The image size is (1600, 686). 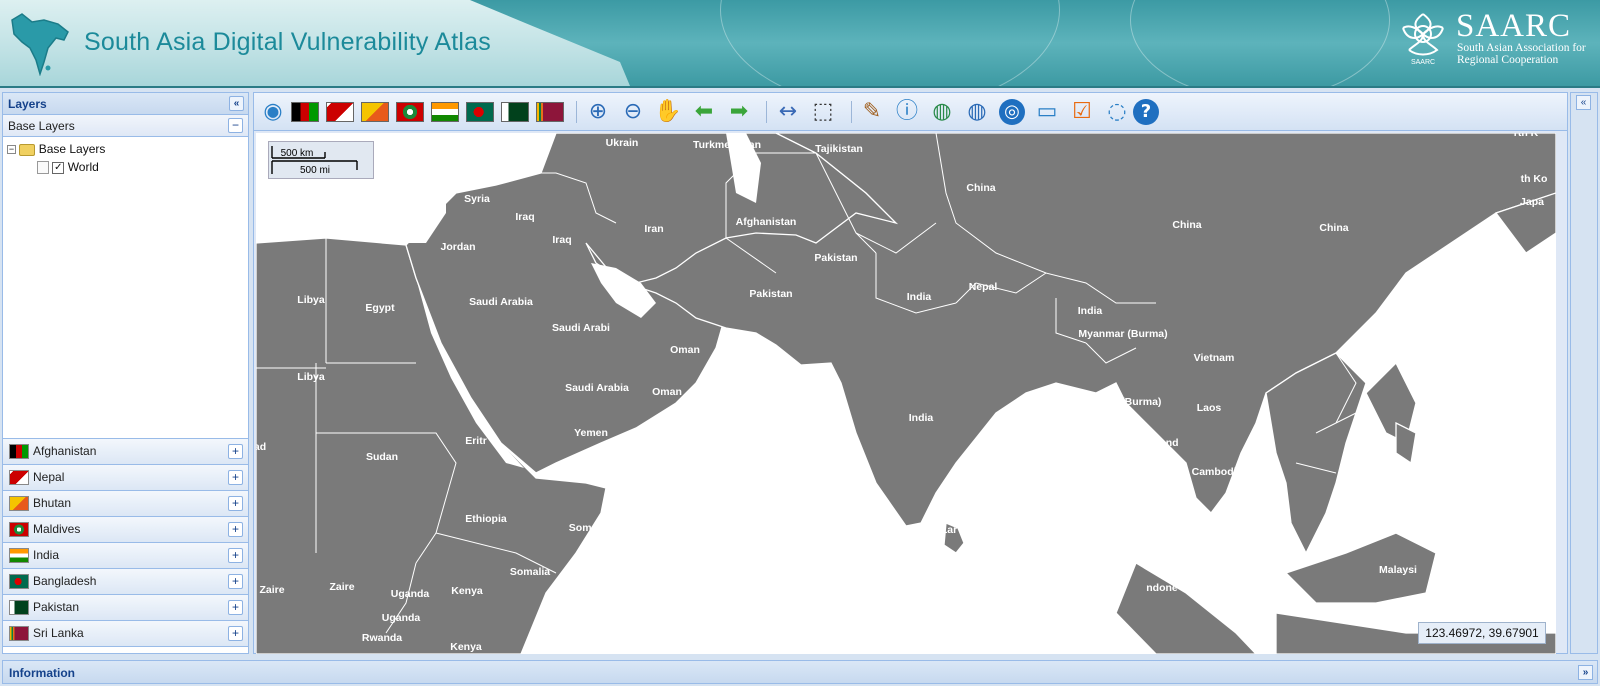 I want to click on map-label: Thailand, so click(x=1156, y=443).